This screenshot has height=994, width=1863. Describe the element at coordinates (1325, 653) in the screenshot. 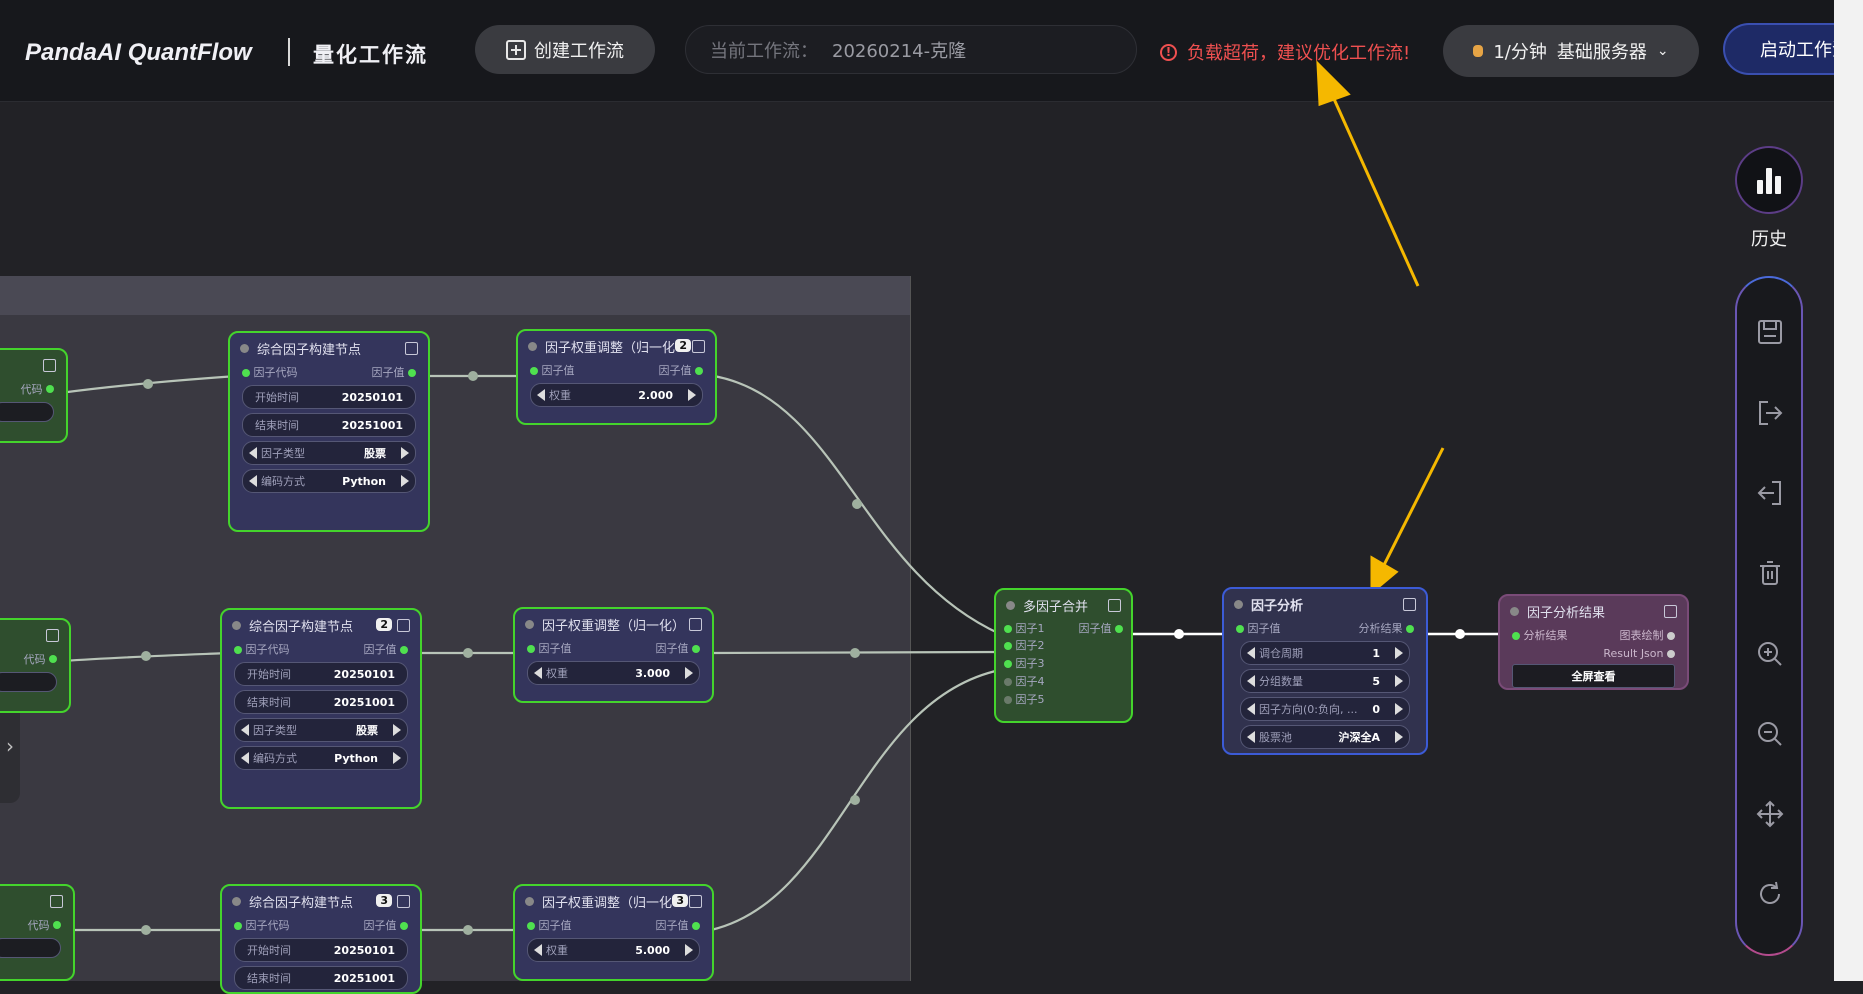

I see `rebalance-period-stepper: 调仓周期 1` at that location.